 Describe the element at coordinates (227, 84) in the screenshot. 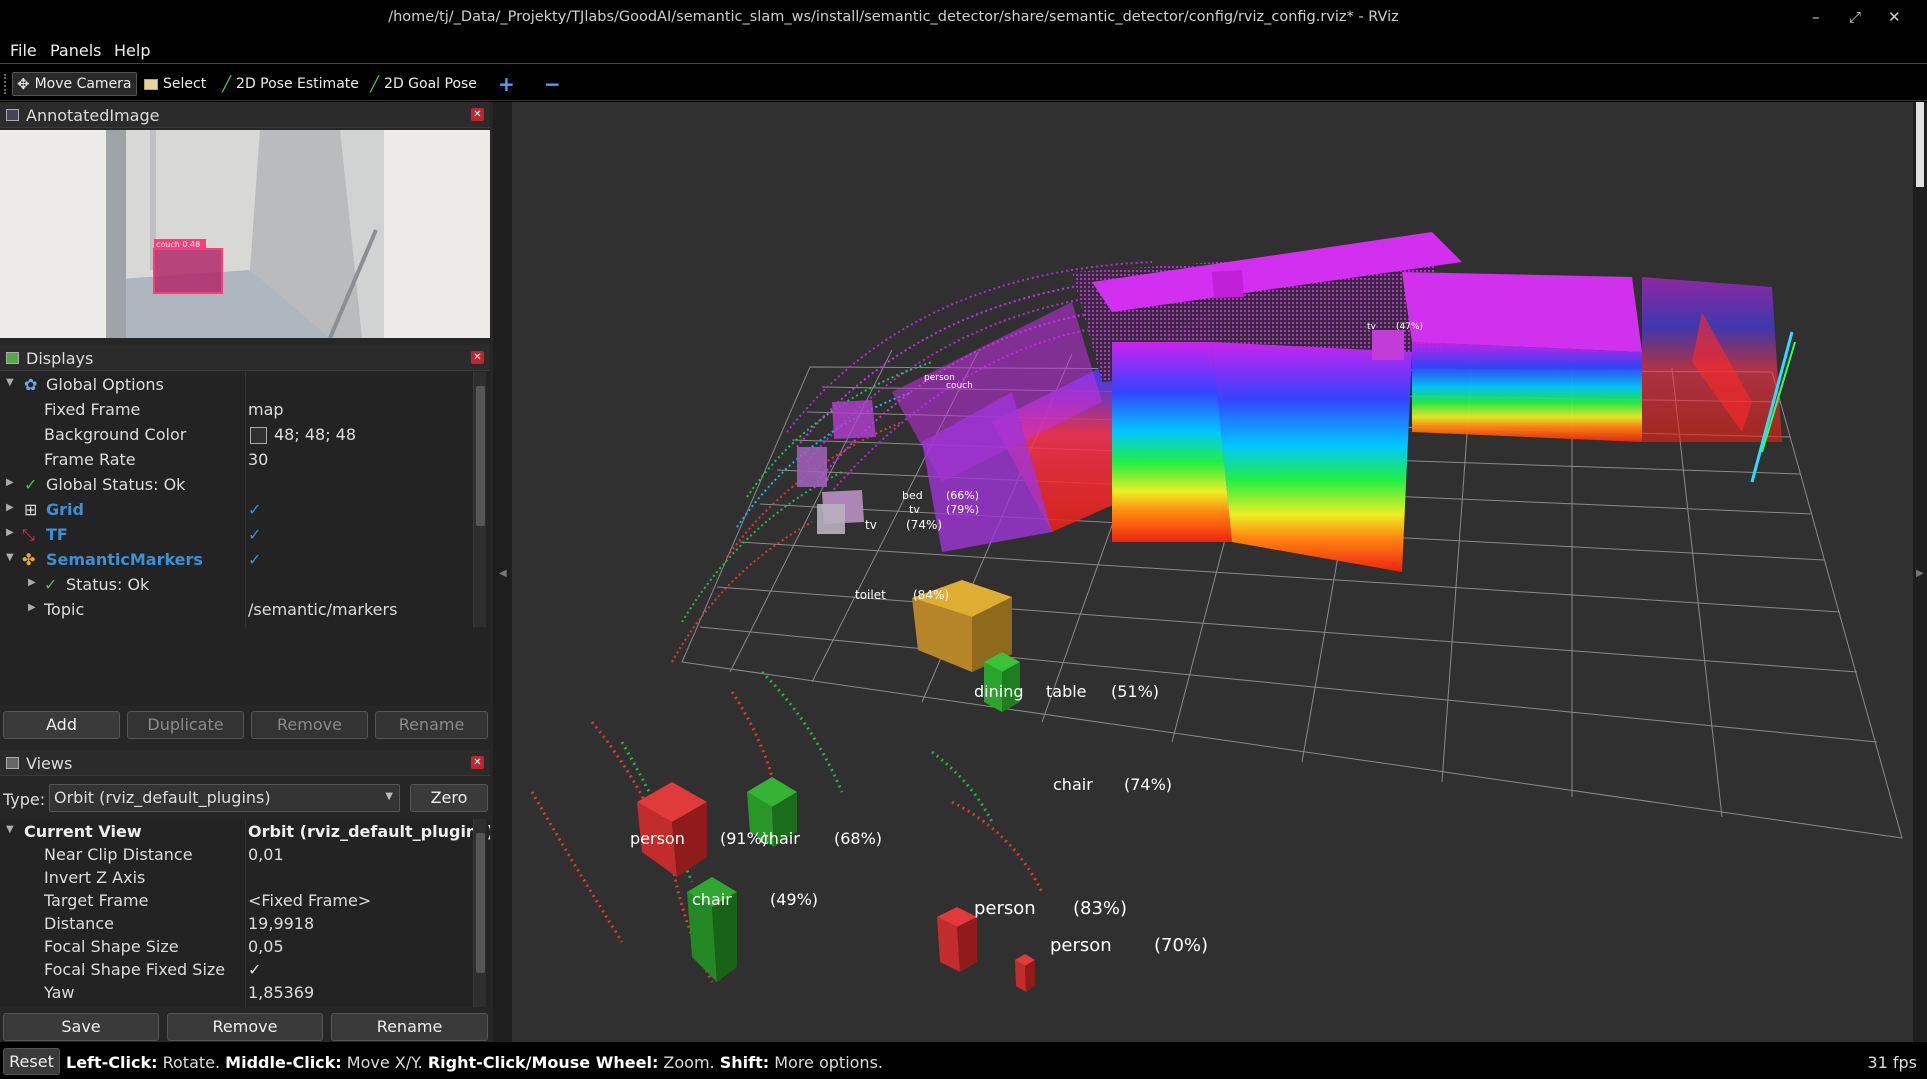

I see `pose-arrow-icon: ╱` at that location.